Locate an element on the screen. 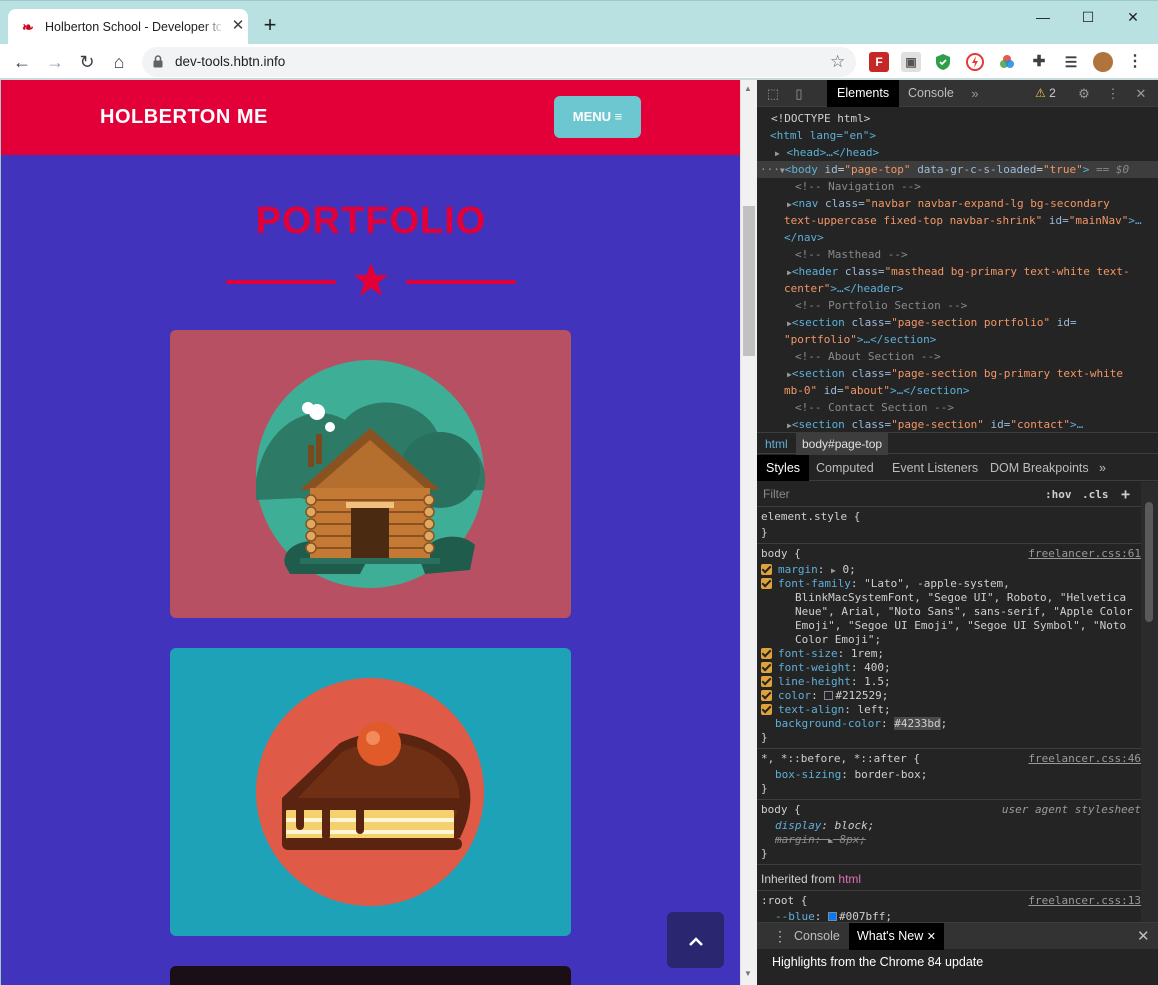 The width and height of the screenshot is (1158, 985). property-value-editing: #4233bd is located at coordinates (917, 723).